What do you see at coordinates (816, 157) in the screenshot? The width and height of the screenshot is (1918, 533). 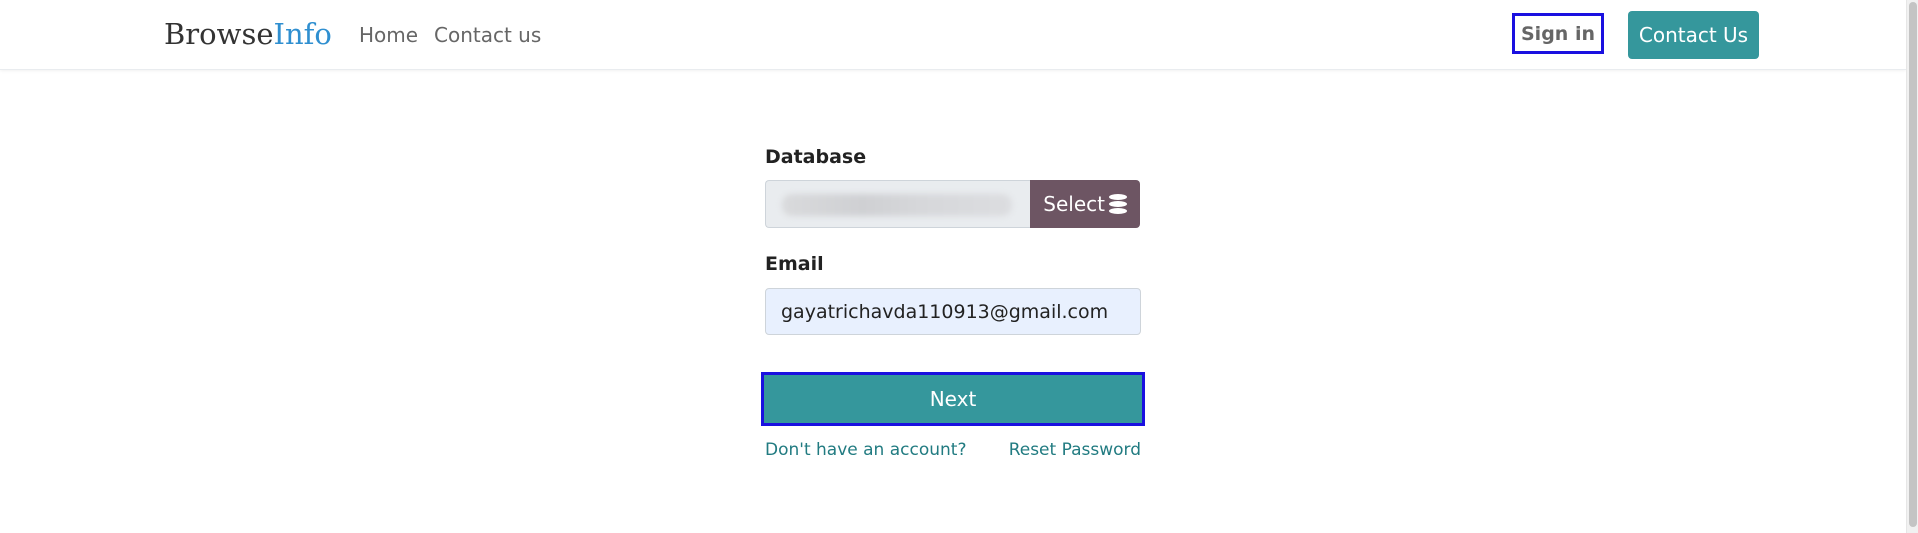 I see `database-label: Database` at bounding box center [816, 157].